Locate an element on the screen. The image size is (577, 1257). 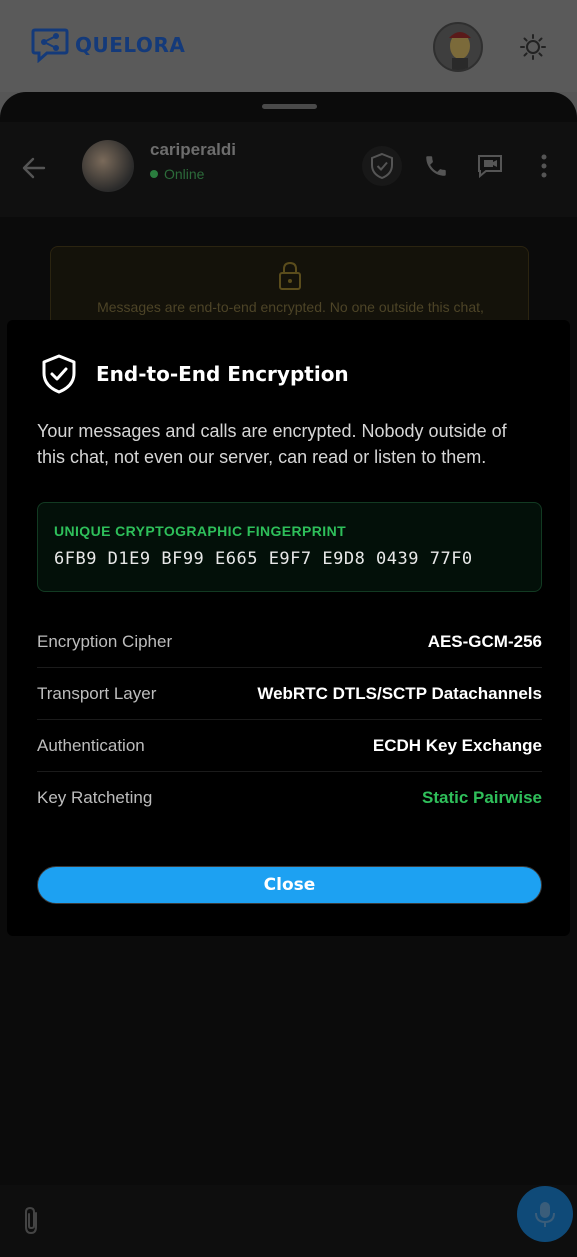
microphone-icon is located at coordinates (545, 1214).